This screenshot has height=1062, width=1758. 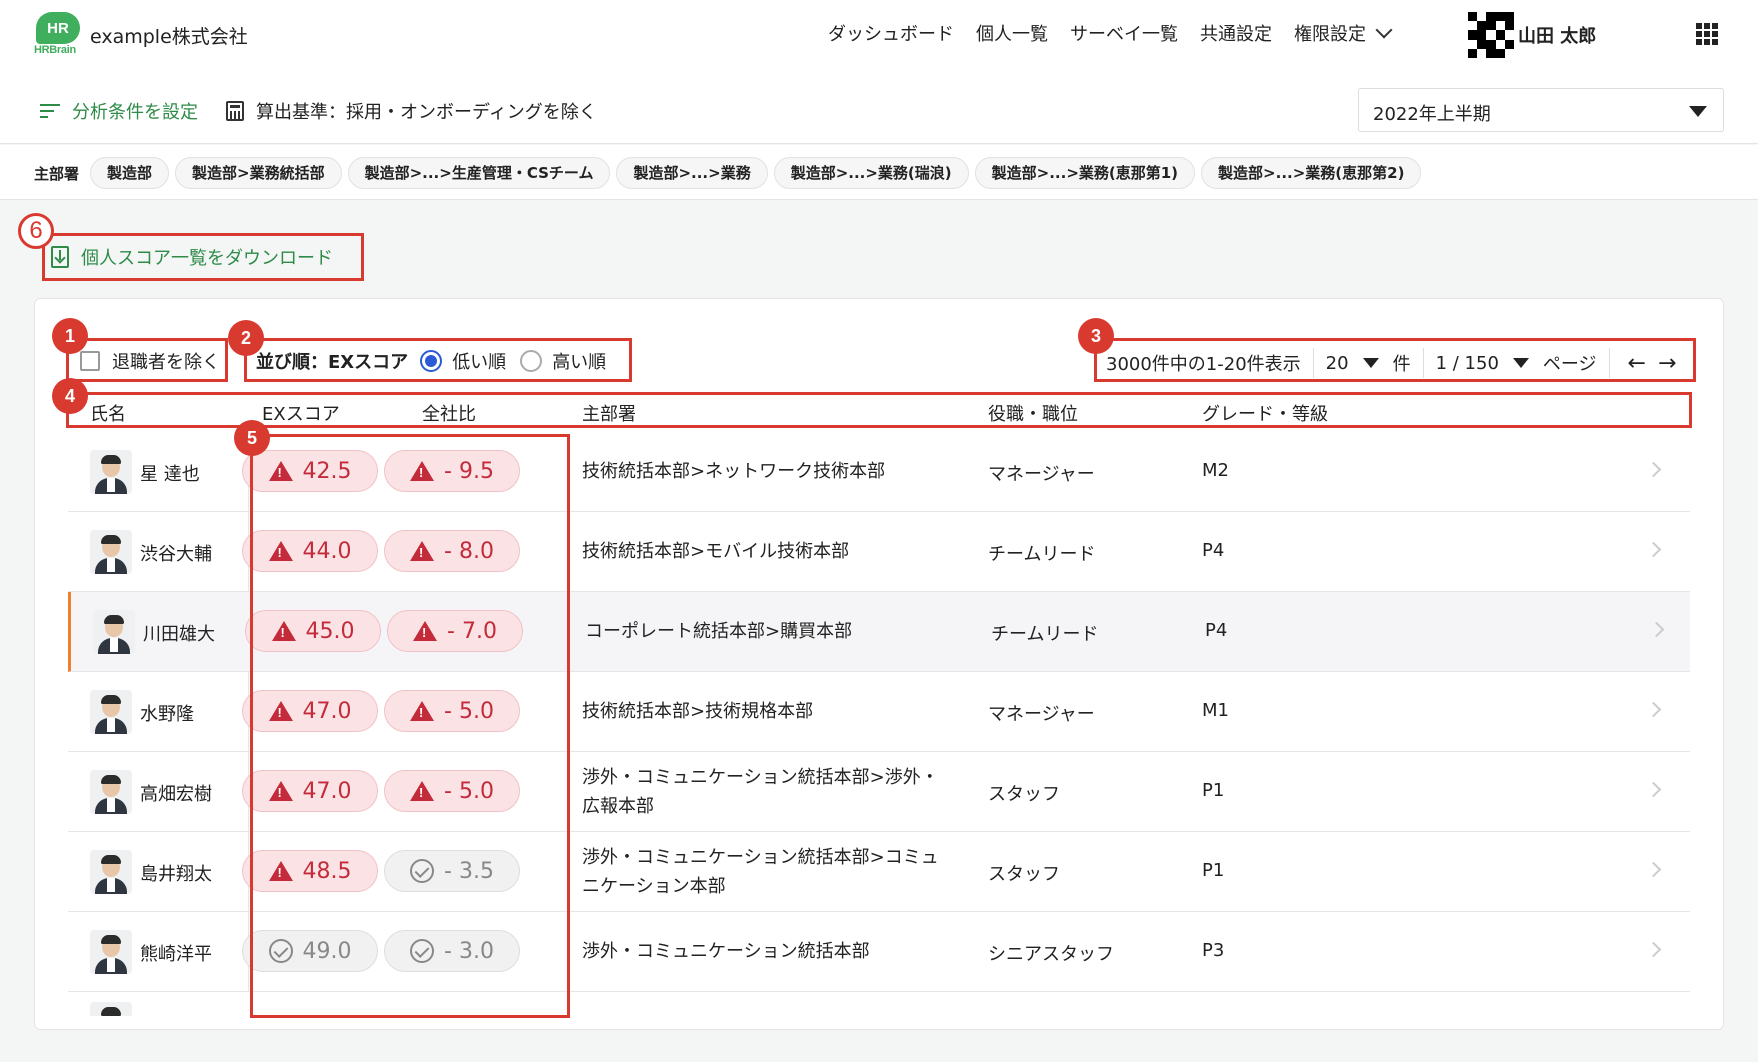 I want to click on col-company-diff: 全社比, so click(x=449, y=413).